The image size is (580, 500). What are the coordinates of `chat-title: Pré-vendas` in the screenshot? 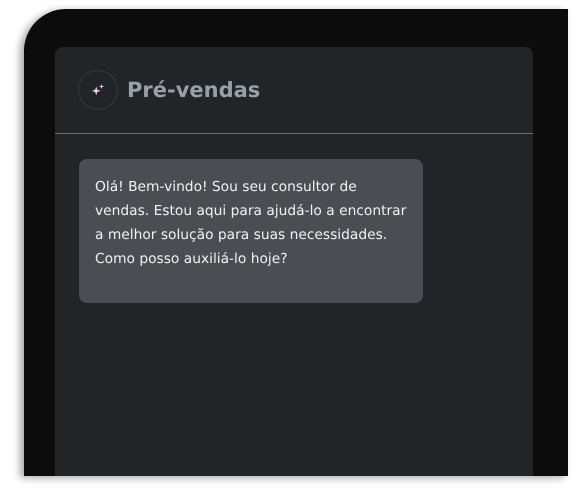 It's located at (193, 90).